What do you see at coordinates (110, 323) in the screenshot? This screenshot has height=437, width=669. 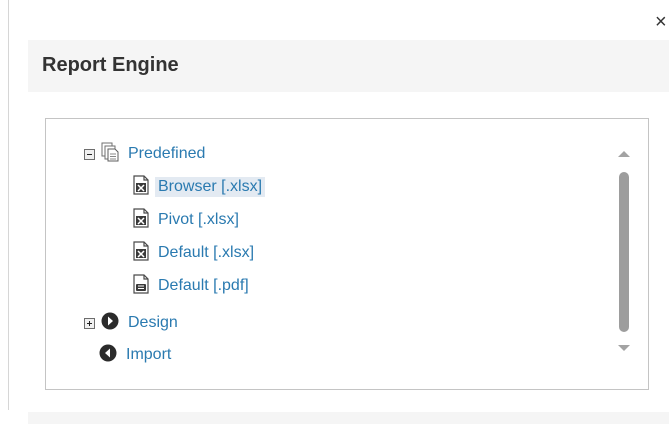 I see `circle-arrow-right-icon` at bounding box center [110, 323].